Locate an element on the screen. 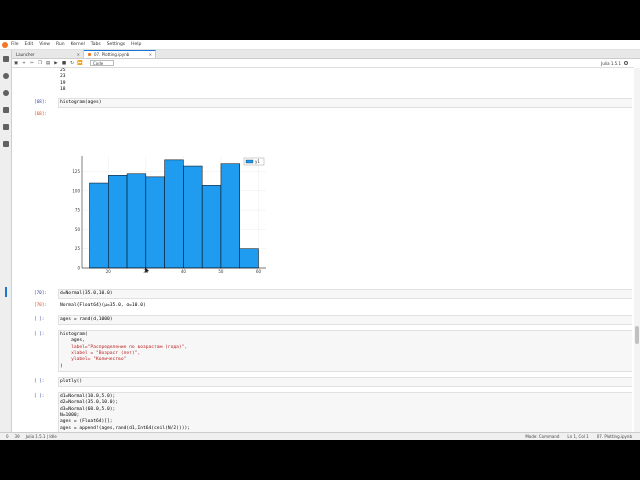  cell-type-select: Code is located at coordinates (102, 63).